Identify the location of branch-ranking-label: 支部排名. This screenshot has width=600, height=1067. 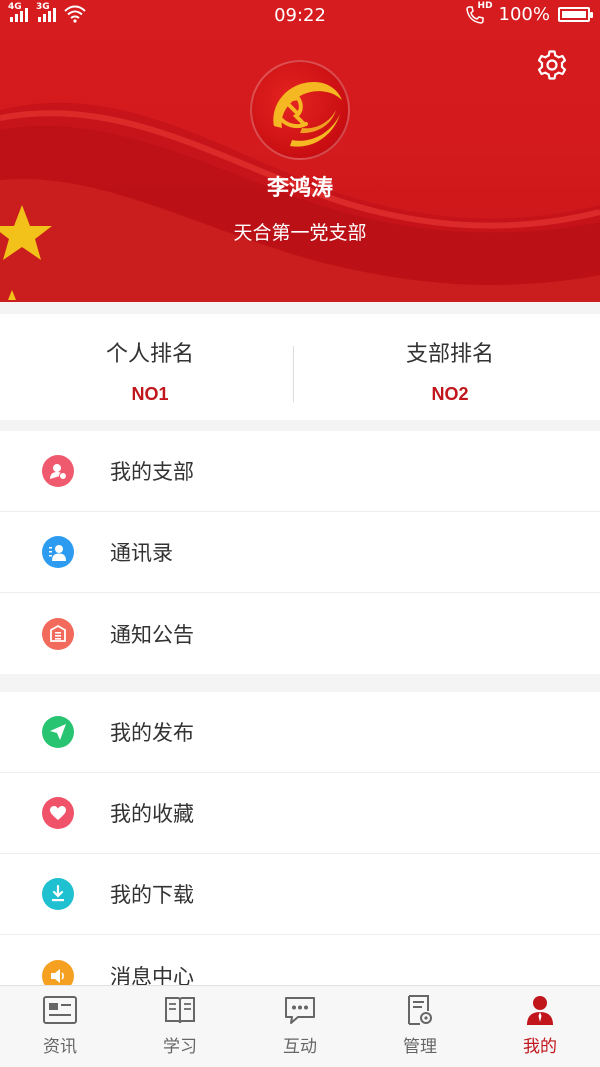
(449, 354).